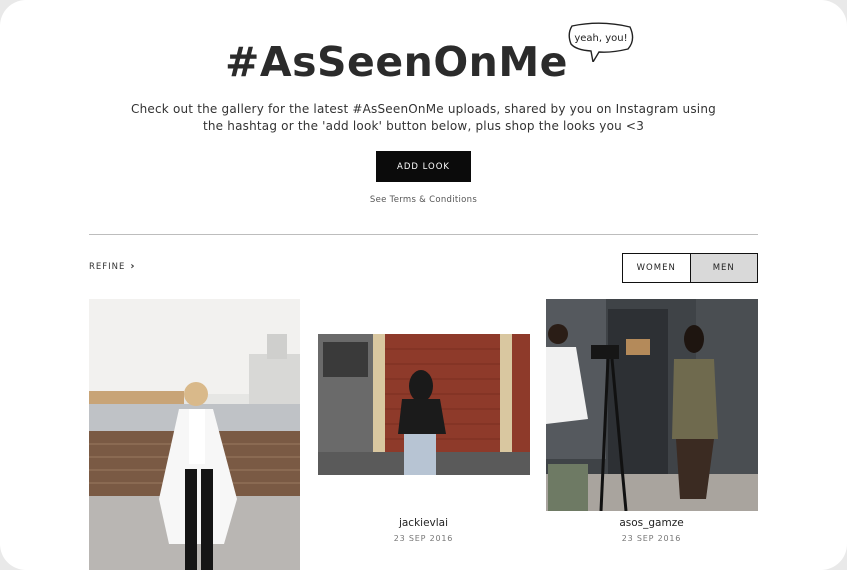 The image size is (847, 570). Describe the element at coordinates (423, 234) in the screenshot. I see `divider` at that location.